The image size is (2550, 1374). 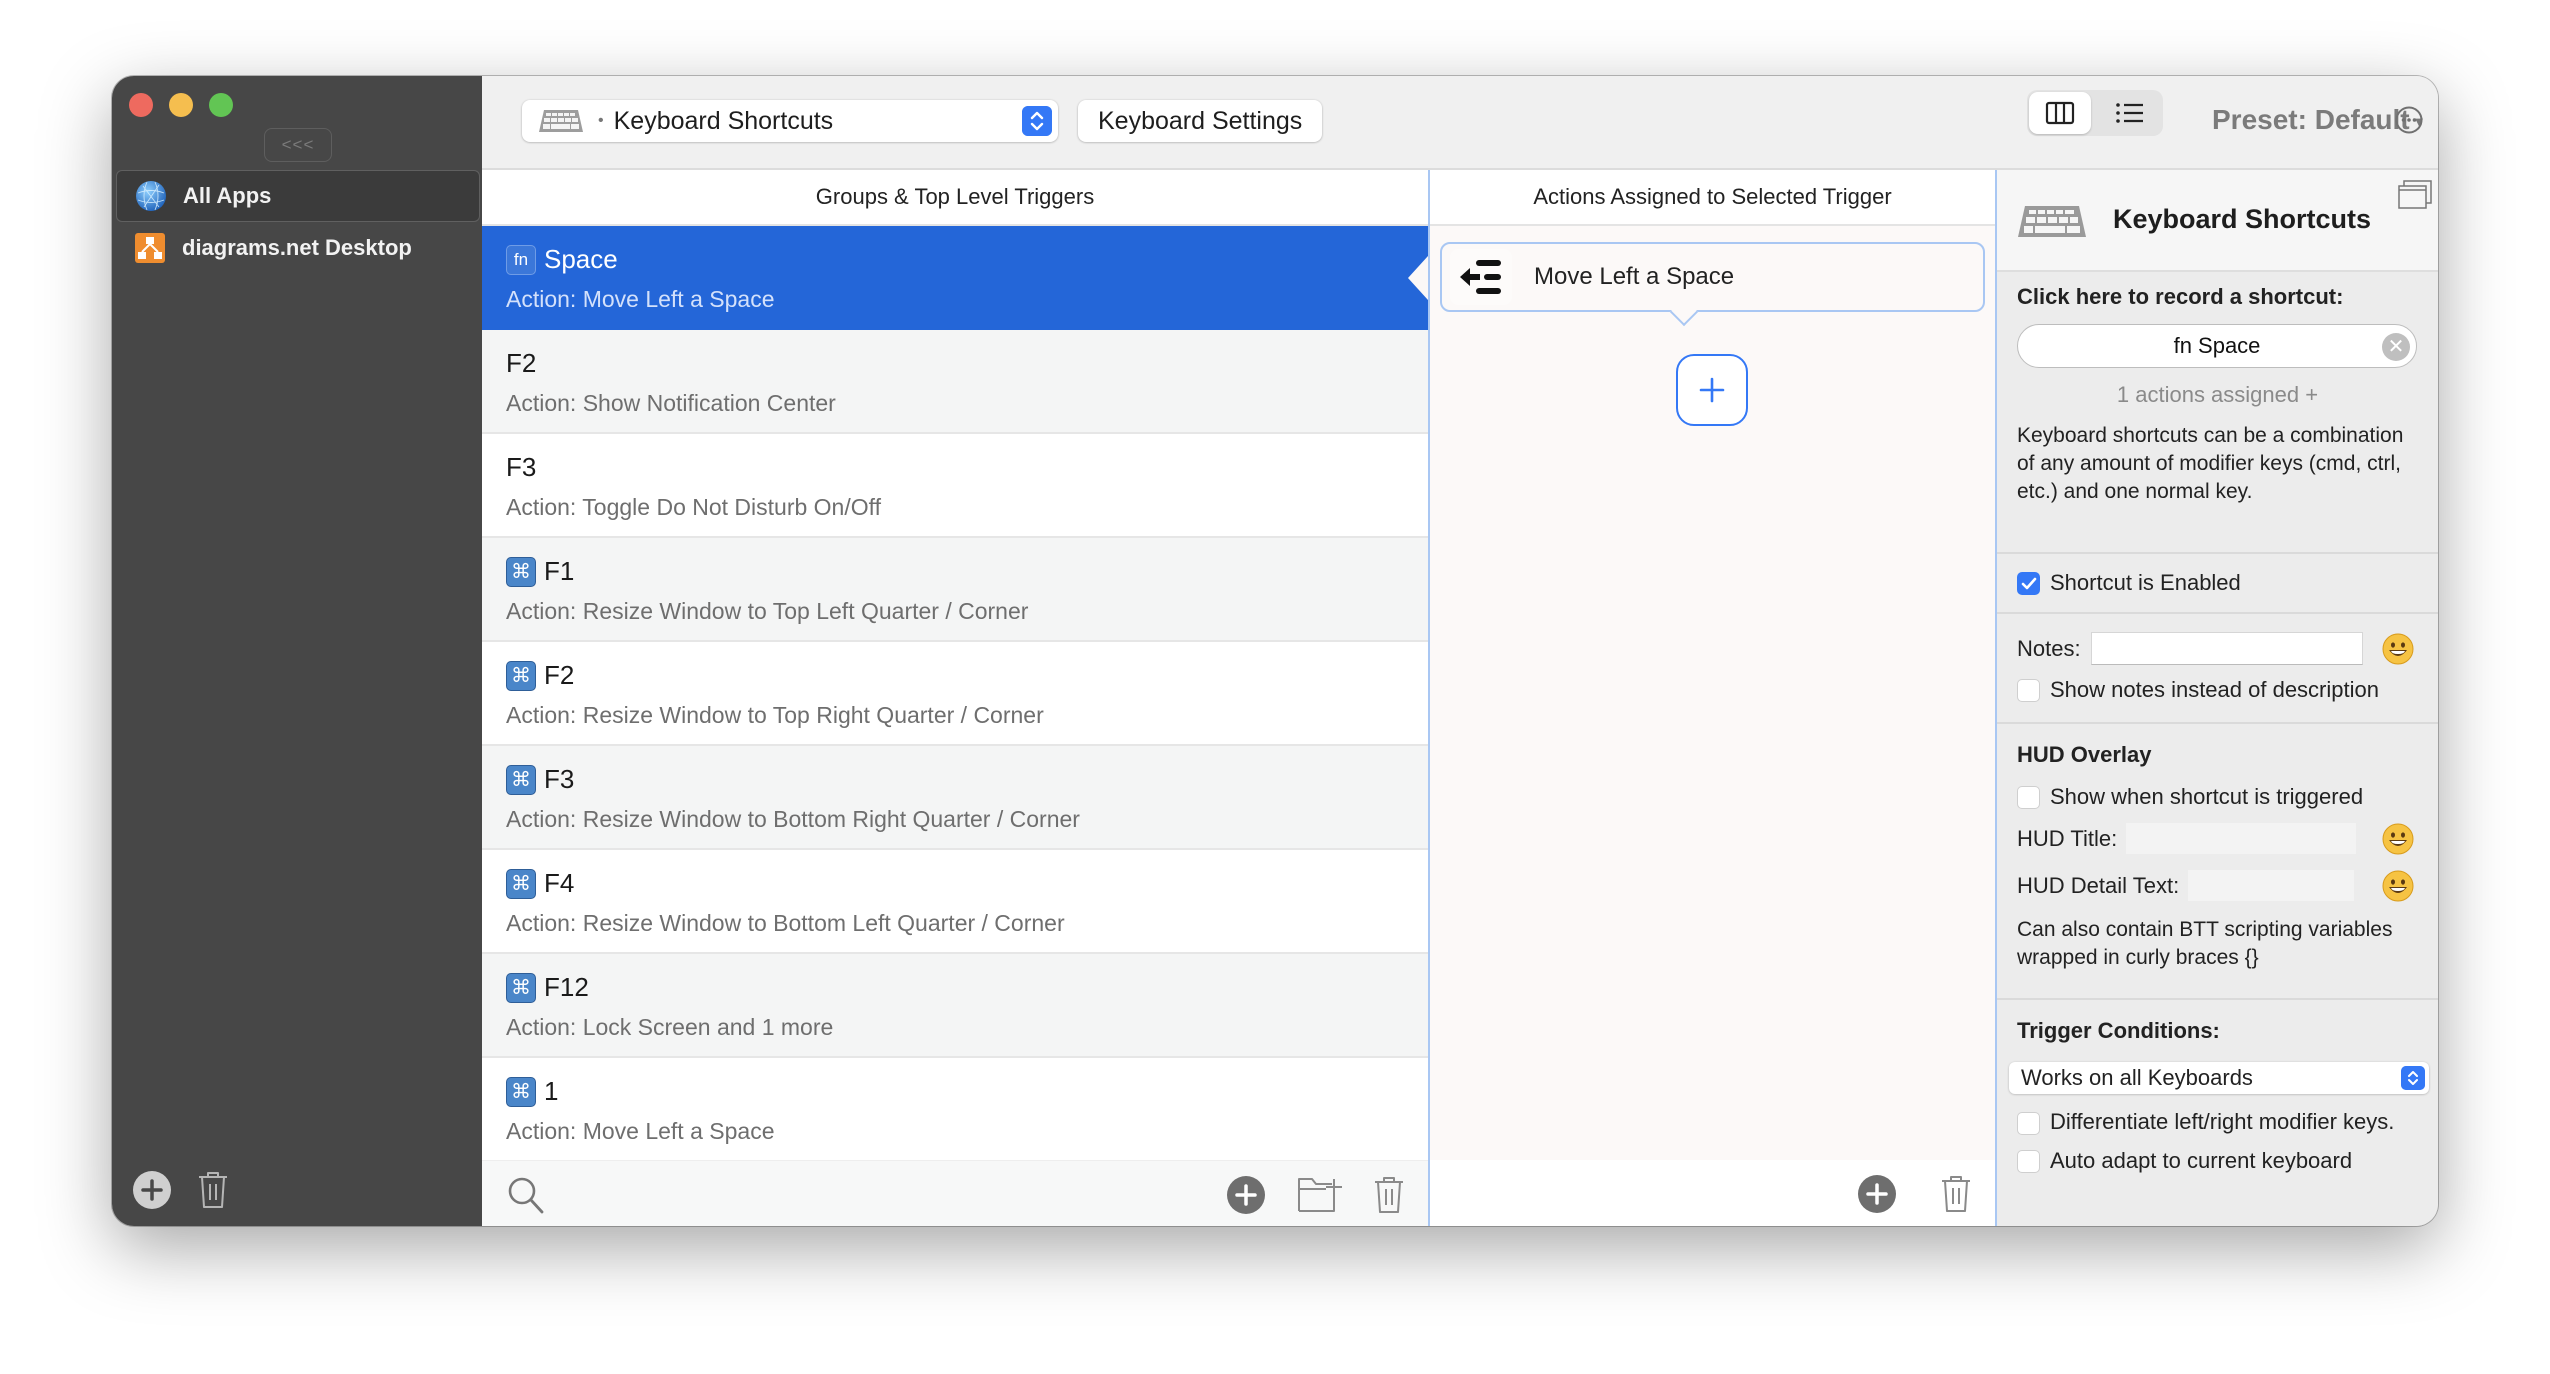 I want to click on collapse-sidebar-button: <<<, so click(x=298, y=145).